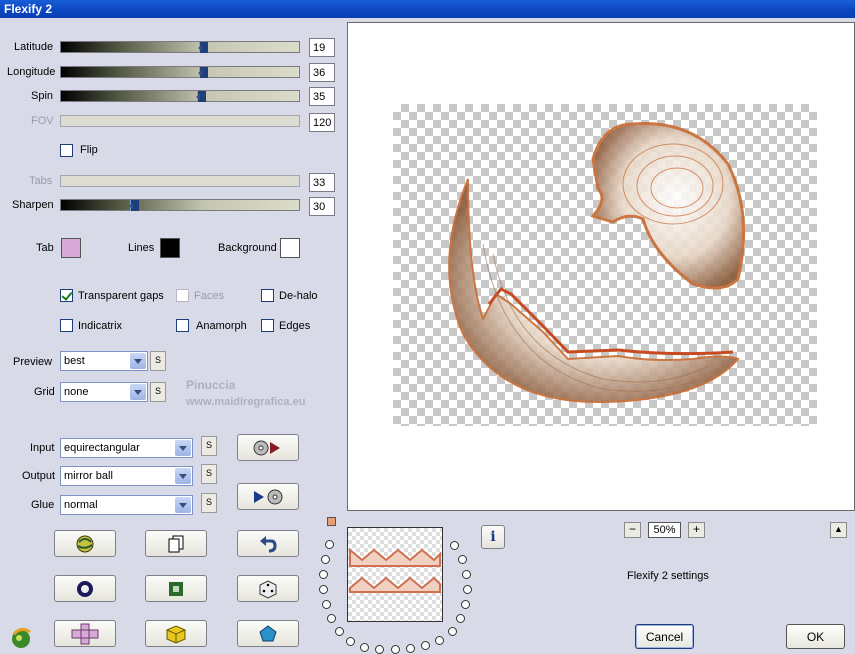  What do you see at coordinates (182, 295) in the screenshot?
I see `faces-checkbox` at bounding box center [182, 295].